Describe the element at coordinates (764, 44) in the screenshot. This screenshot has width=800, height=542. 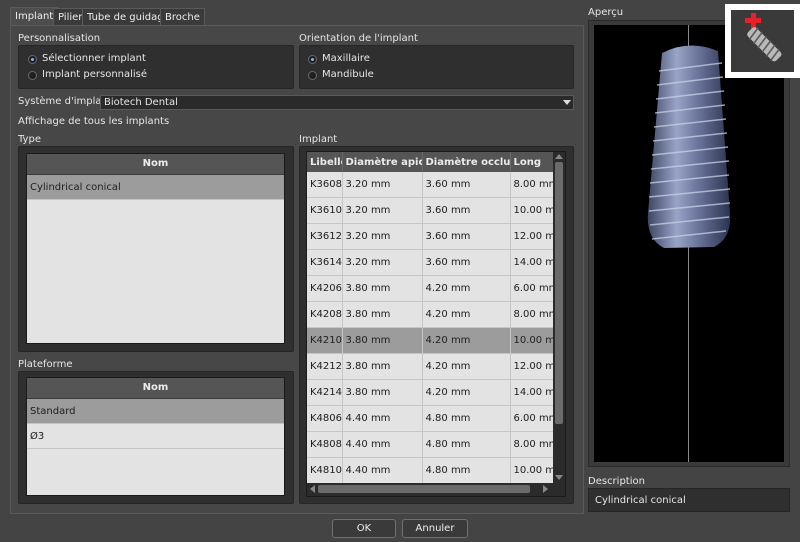
I see `screw-icon` at that location.